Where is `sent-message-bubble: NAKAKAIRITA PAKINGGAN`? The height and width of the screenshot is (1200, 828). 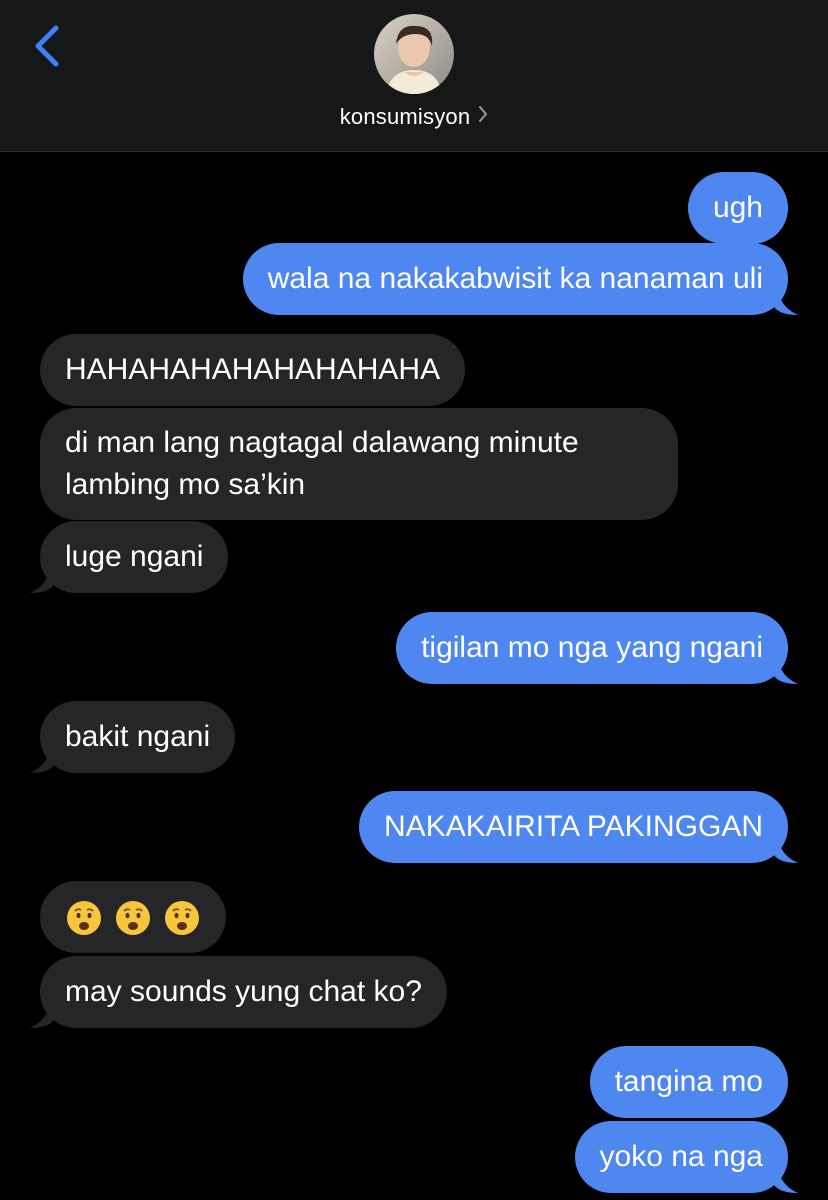 sent-message-bubble: NAKAKAIRITA PAKINGGAN is located at coordinates (578, 827).